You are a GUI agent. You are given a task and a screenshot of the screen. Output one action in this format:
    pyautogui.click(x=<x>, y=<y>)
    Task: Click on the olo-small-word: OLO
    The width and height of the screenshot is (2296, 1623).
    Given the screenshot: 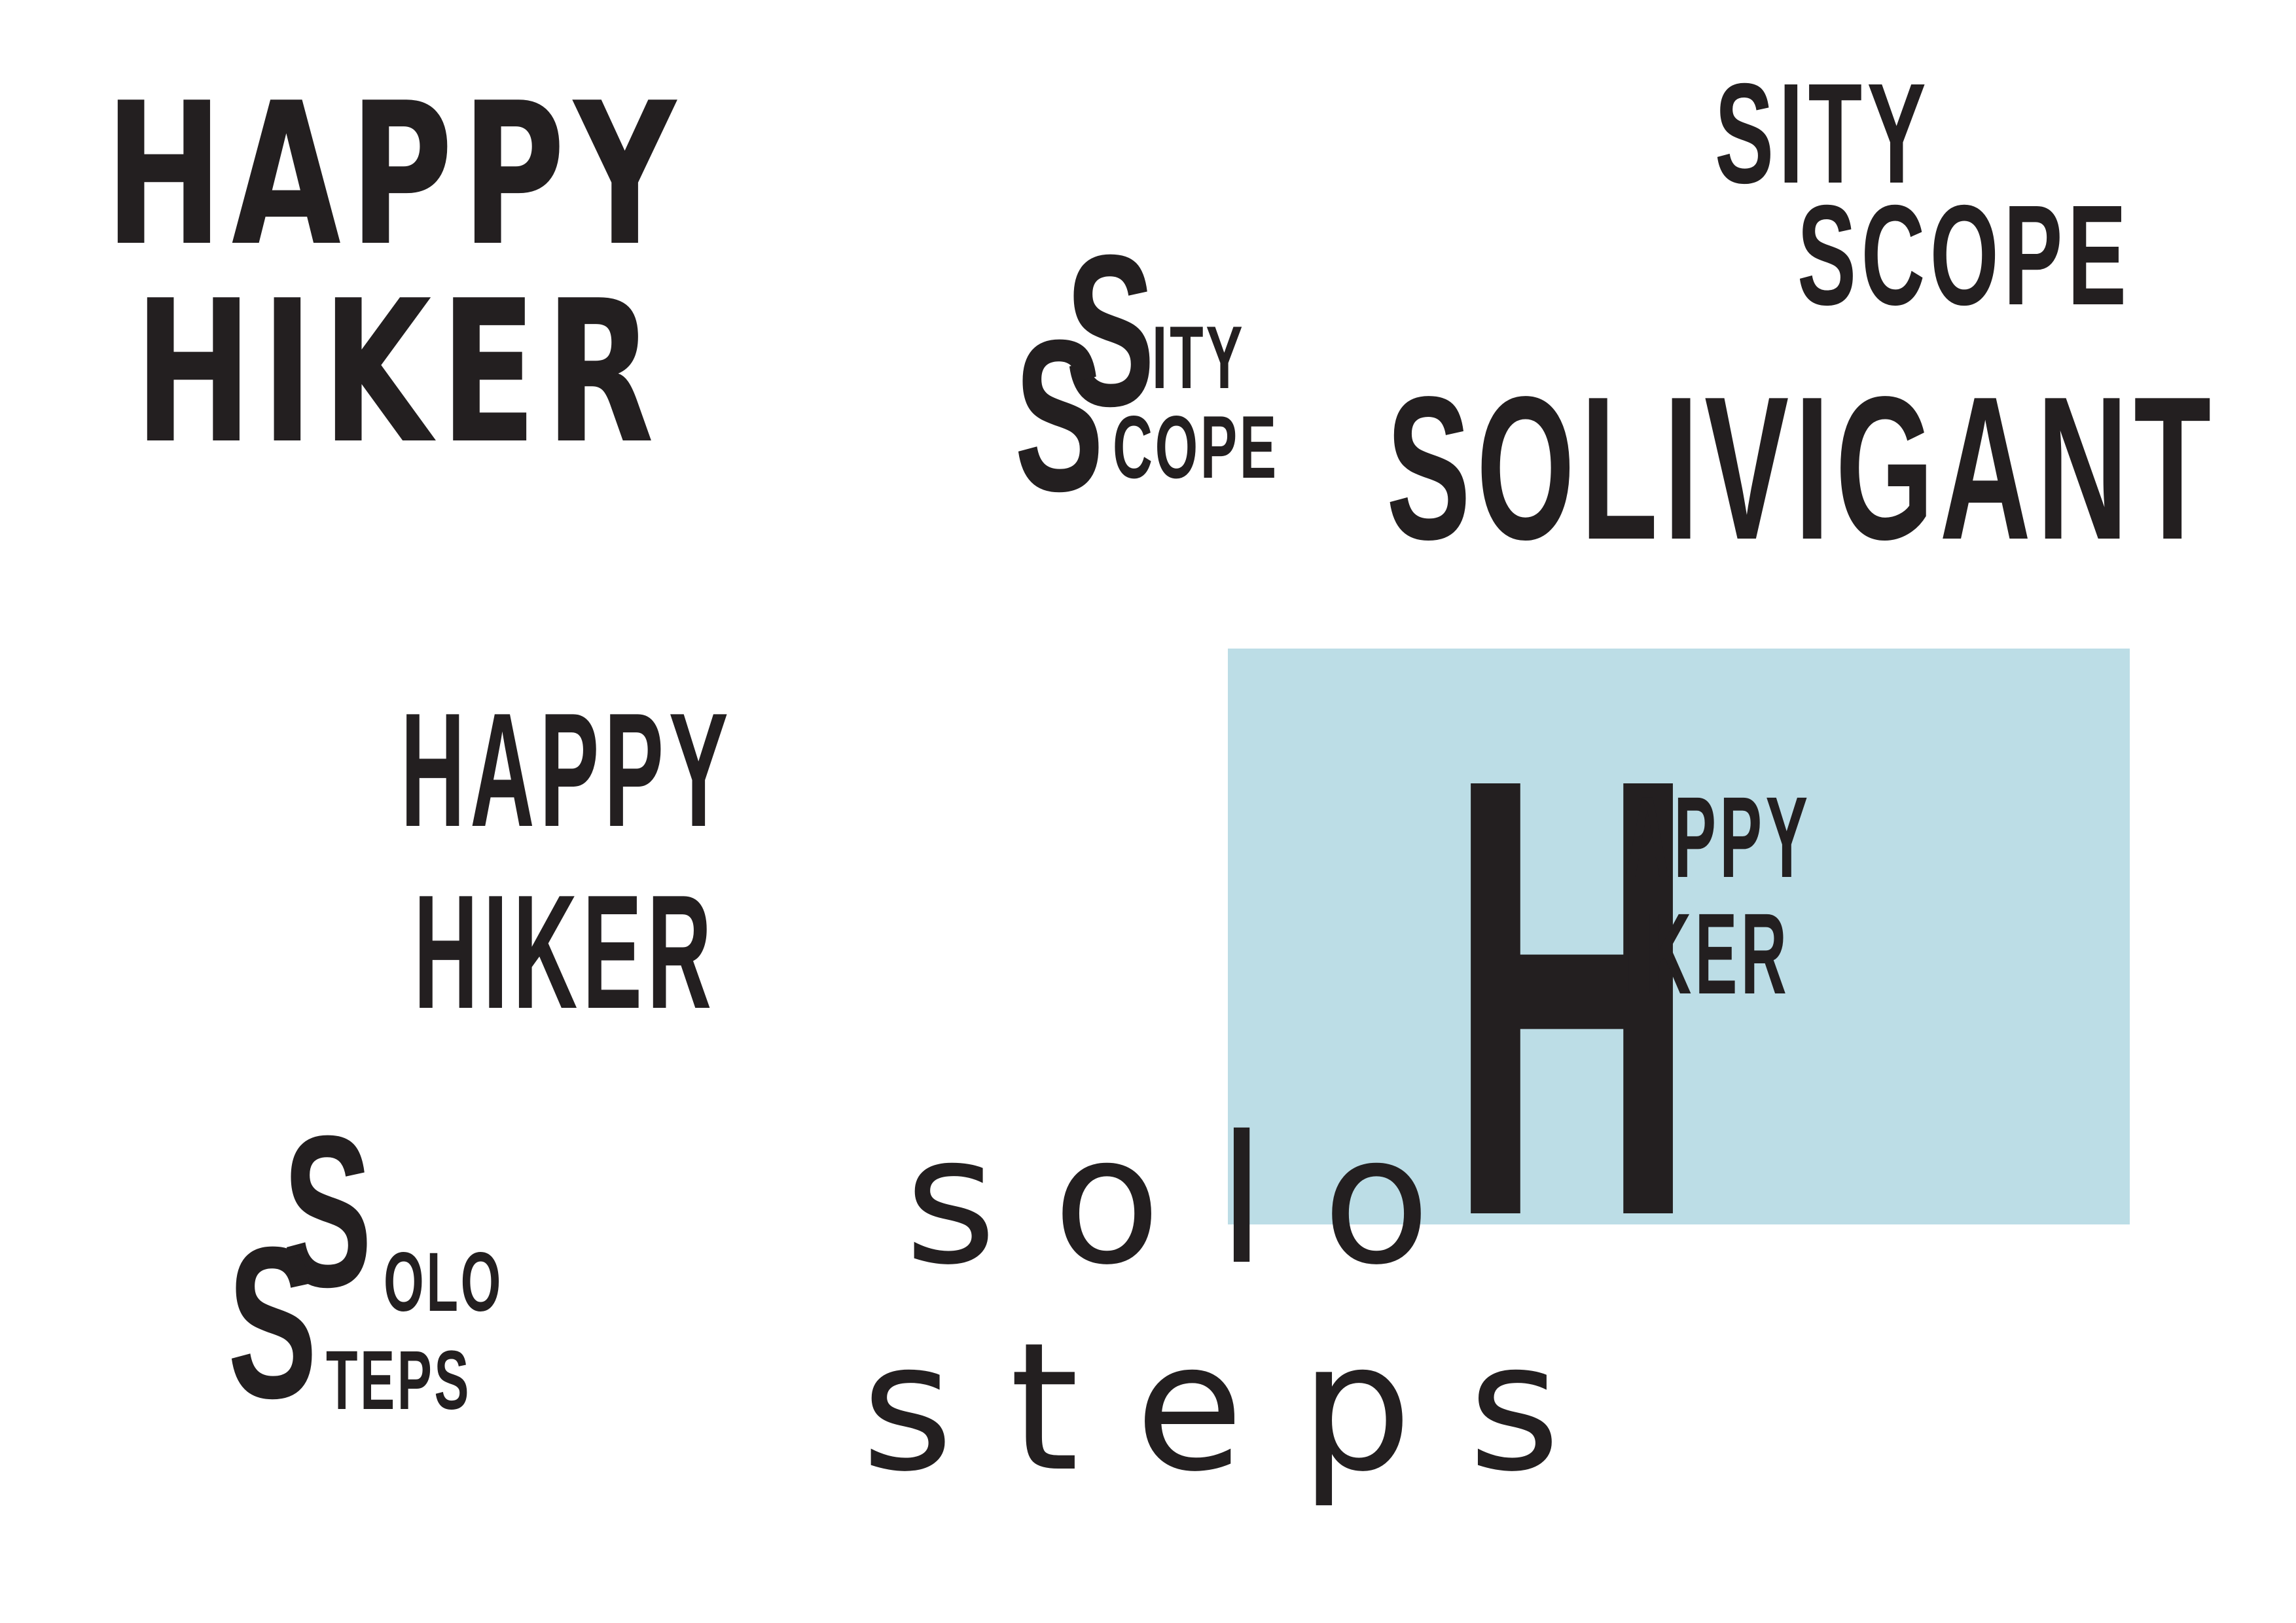 What is the action you would take?
    pyautogui.click(x=444, y=1283)
    